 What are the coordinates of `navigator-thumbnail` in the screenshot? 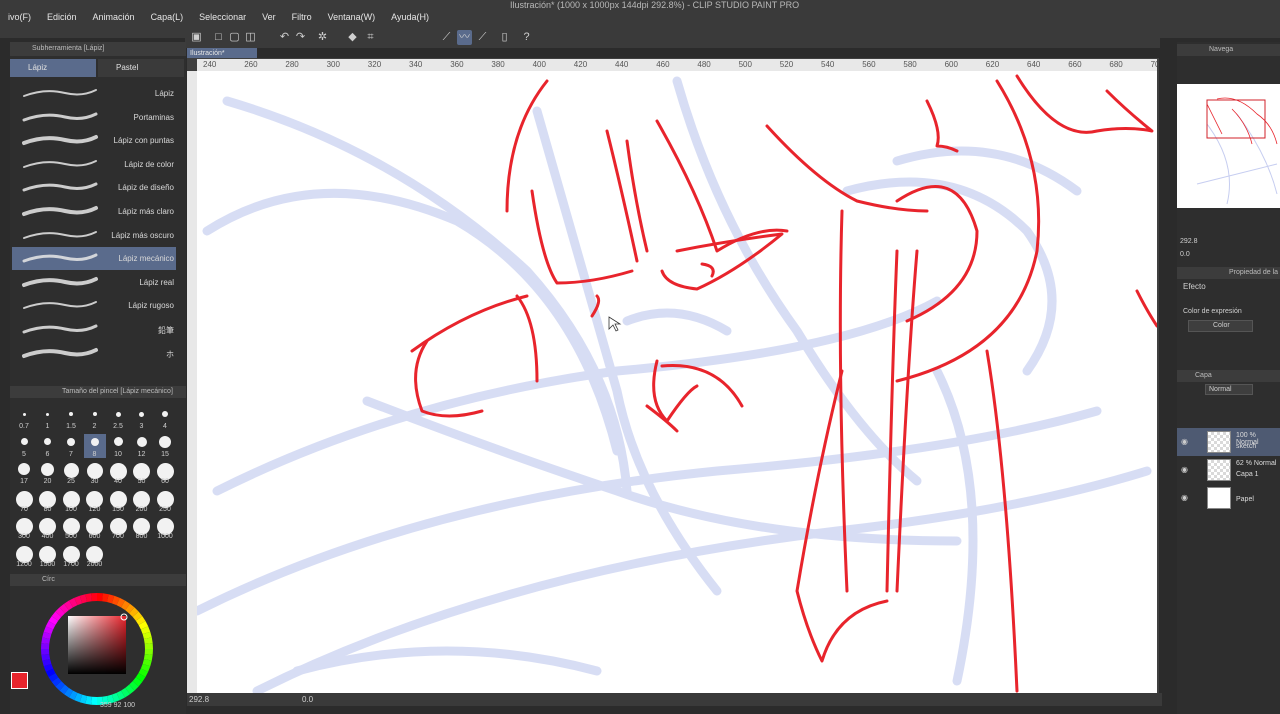 It's located at (1237, 151).